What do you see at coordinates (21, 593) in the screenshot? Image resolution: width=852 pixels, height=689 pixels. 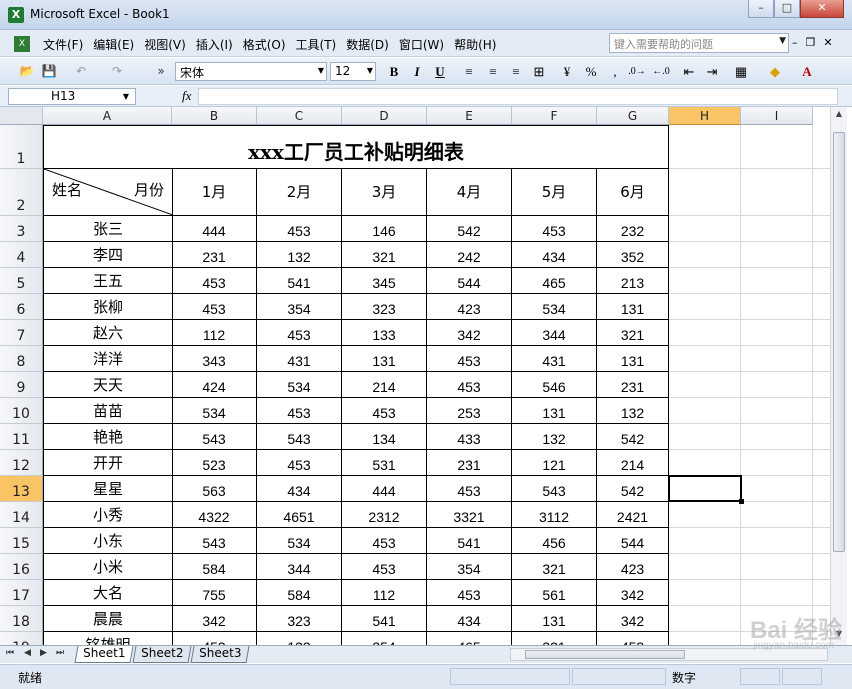 I see `row-header: 17` at bounding box center [21, 593].